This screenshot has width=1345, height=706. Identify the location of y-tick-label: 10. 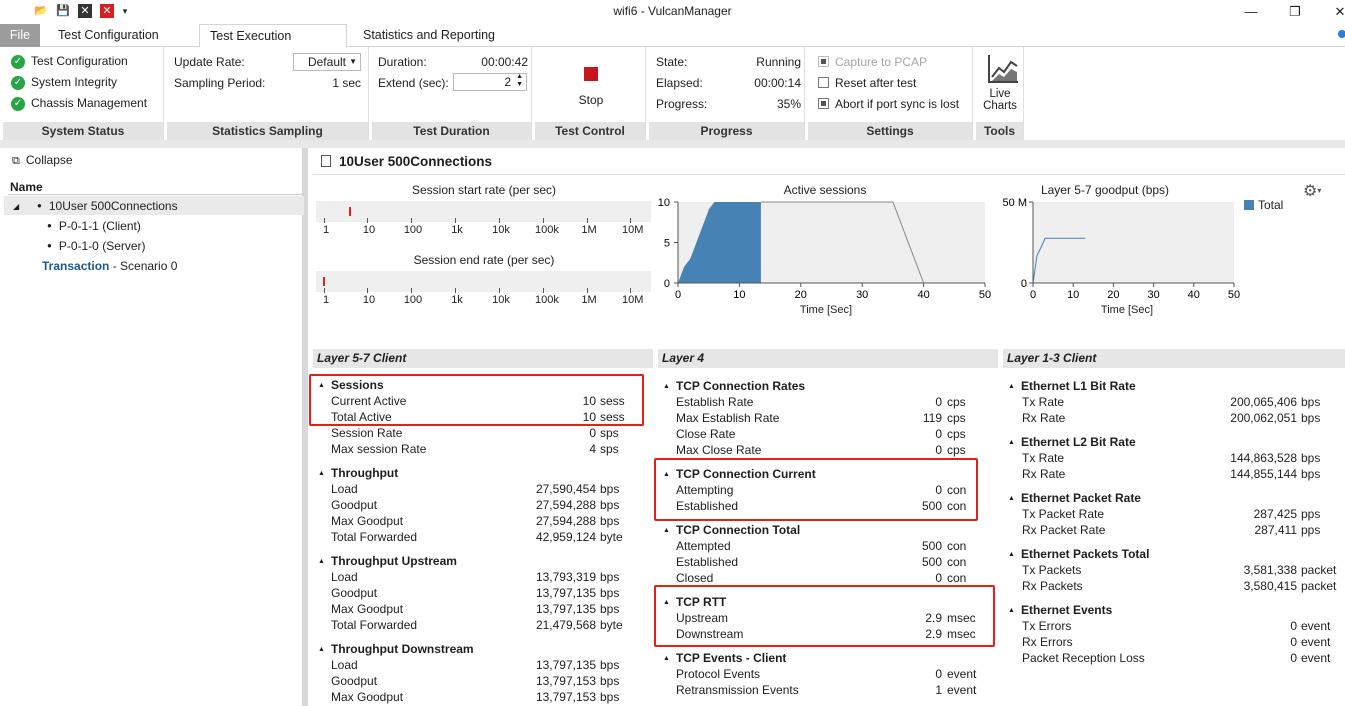
(664, 203).